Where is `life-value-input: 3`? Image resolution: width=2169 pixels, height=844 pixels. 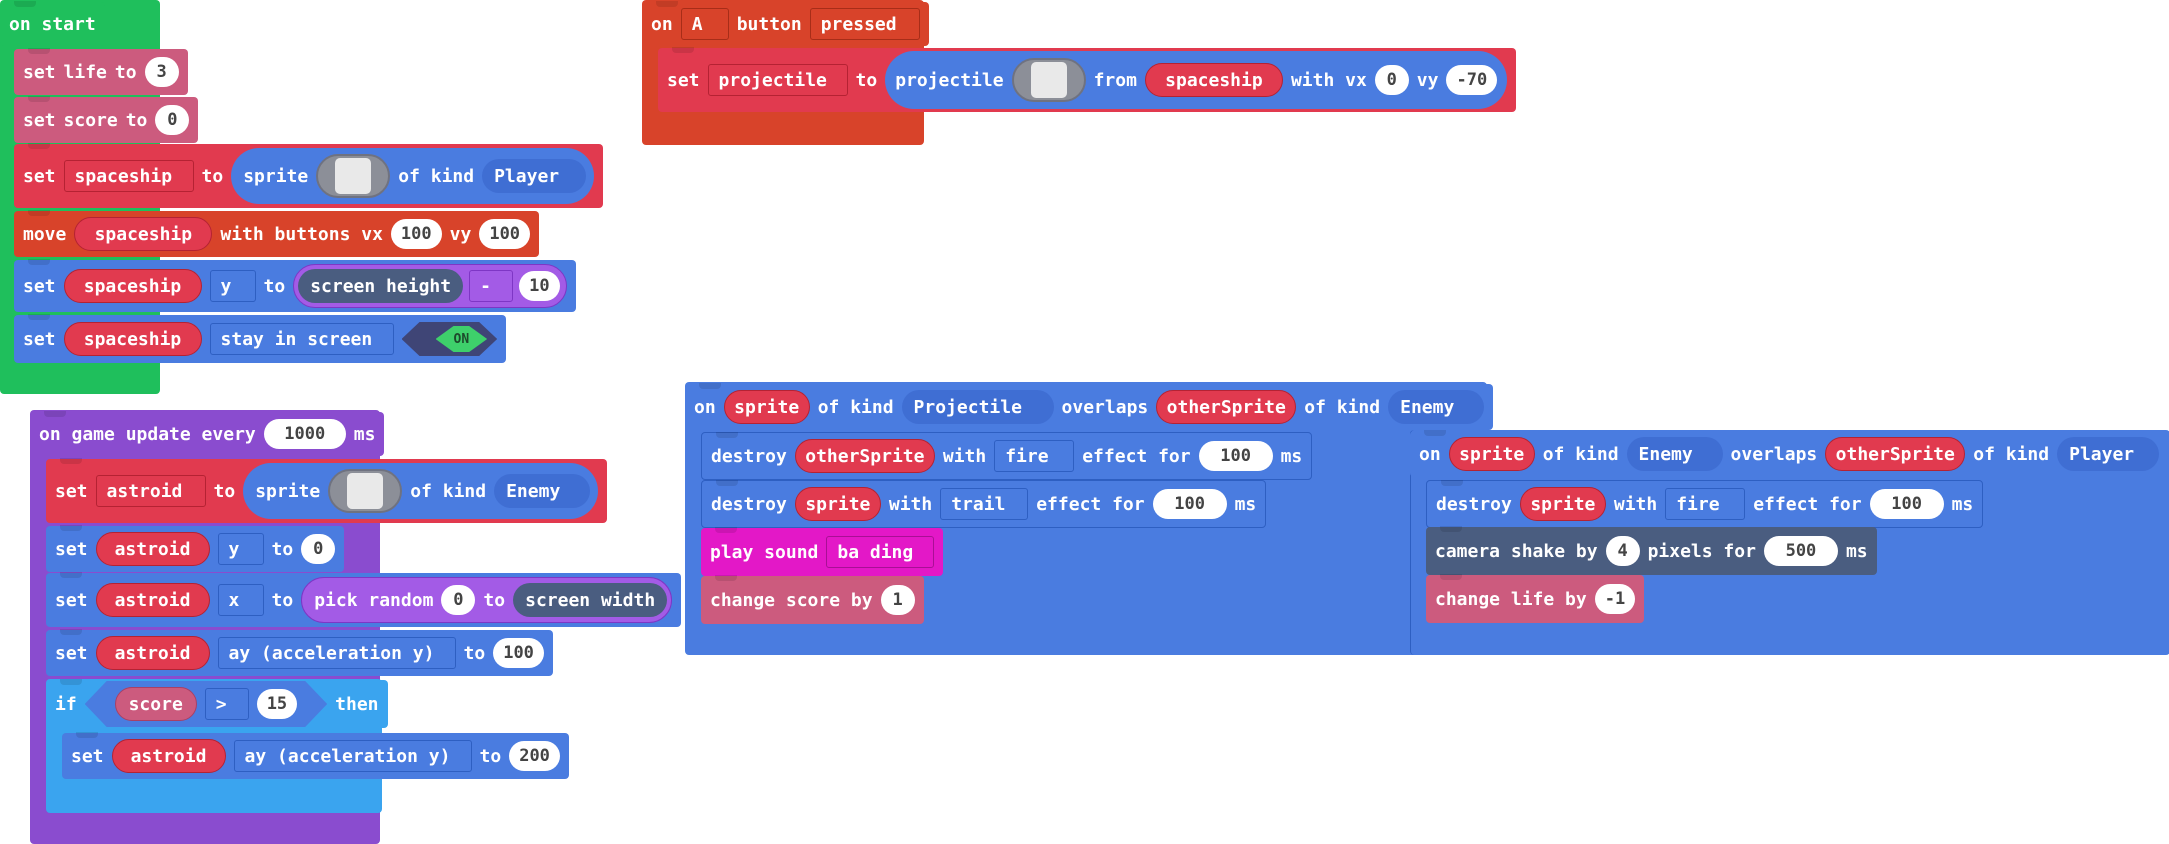 life-value-input: 3 is located at coordinates (161, 72).